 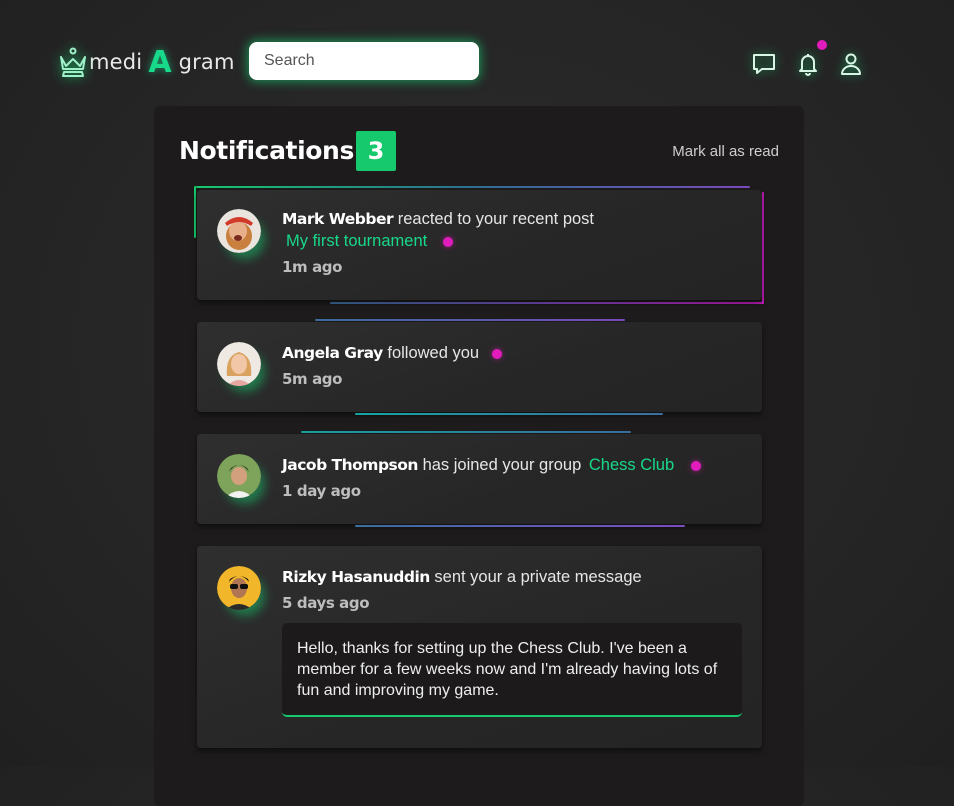 What do you see at coordinates (851, 64) in the screenshot?
I see `user-icon` at bounding box center [851, 64].